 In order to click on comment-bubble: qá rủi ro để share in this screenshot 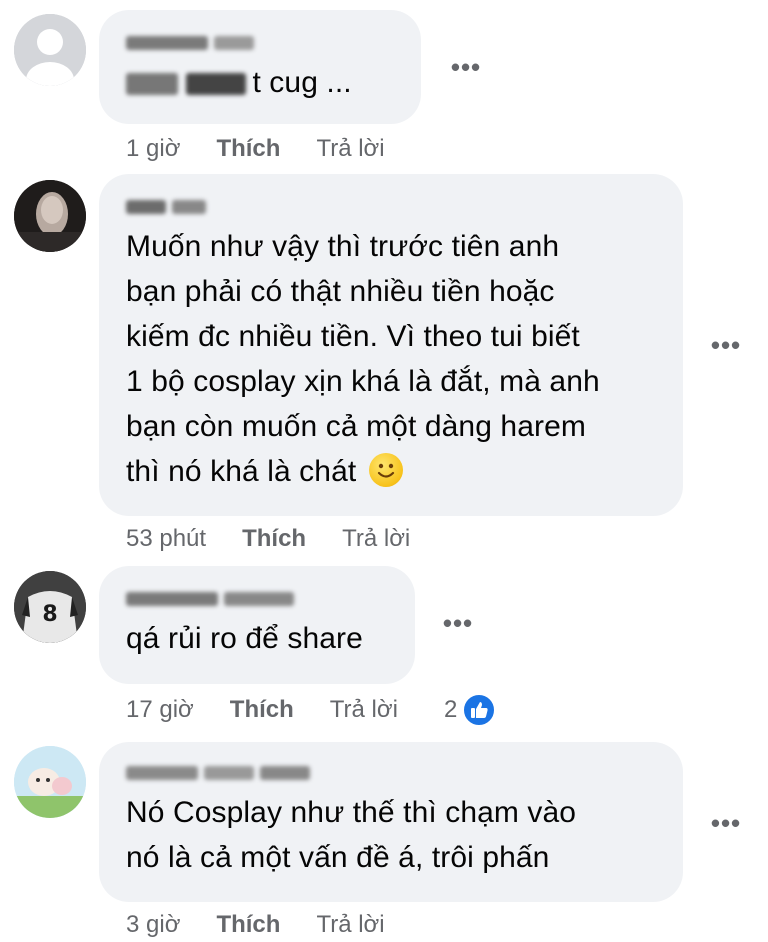, I will do `click(257, 625)`.